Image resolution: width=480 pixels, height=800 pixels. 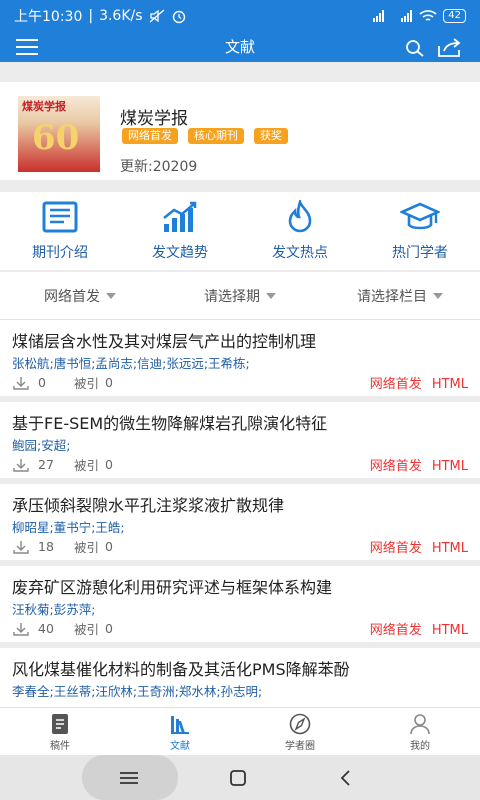 I want to click on share-icon, so click(x=450, y=47).